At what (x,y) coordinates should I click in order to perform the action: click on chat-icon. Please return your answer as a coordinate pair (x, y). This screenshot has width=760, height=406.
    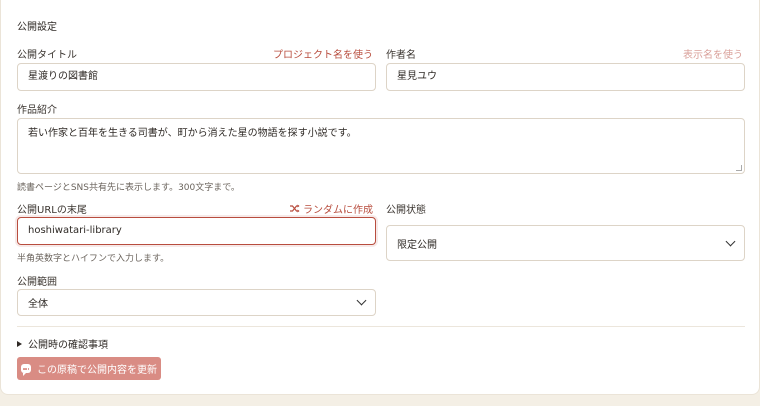
    Looking at the image, I should click on (26, 370).